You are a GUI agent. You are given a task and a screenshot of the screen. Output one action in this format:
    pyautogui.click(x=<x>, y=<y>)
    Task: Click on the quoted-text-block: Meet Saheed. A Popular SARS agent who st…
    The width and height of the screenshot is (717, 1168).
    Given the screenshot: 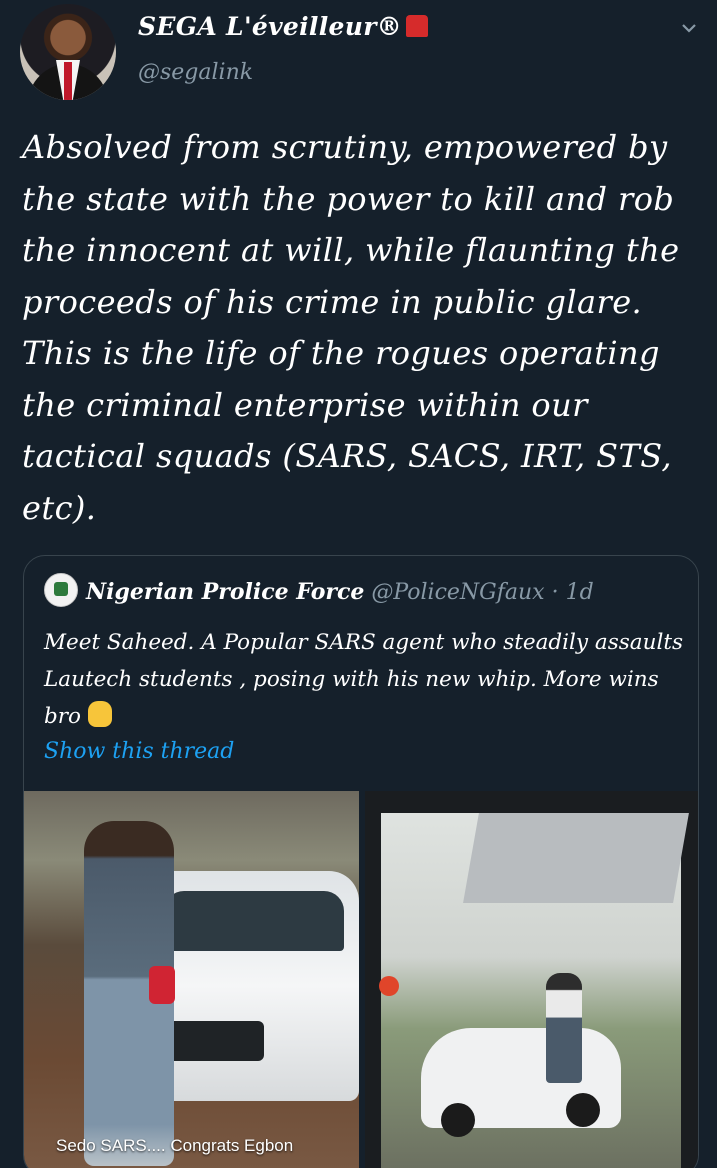 What is the action you would take?
    pyautogui.click(x=364, y=679)
    